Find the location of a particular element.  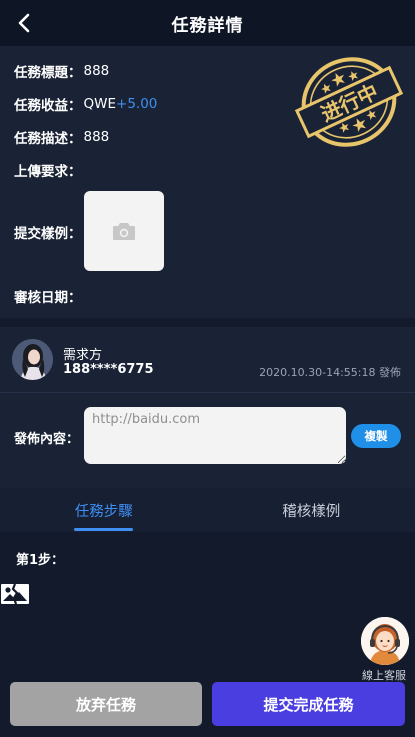

avatar-image is located at coordinates (32, 359).